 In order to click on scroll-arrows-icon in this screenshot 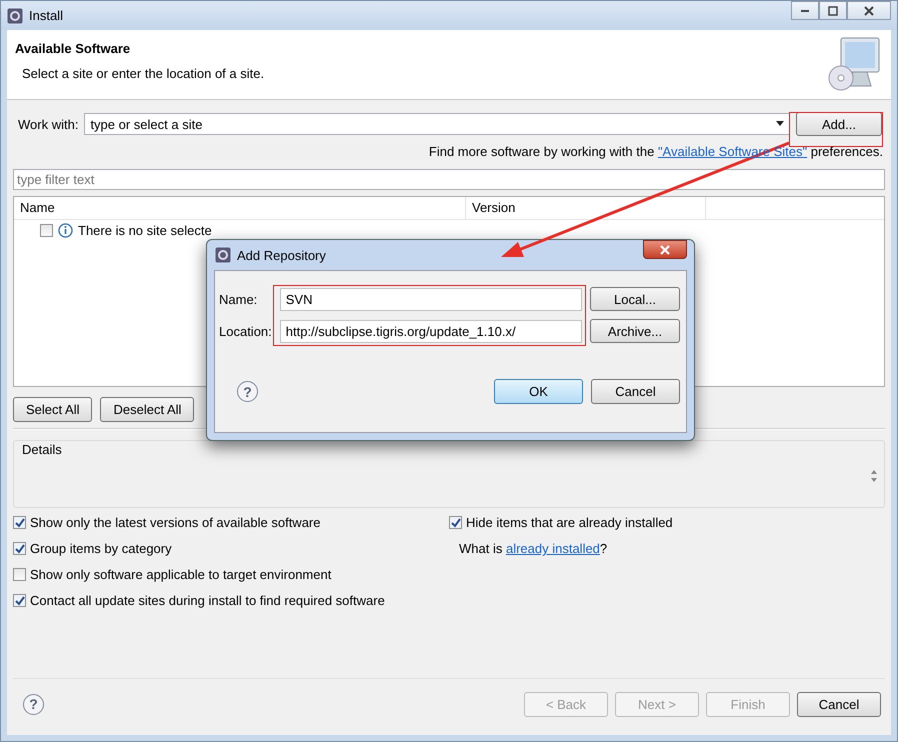, I will do `click(874, 476)`.